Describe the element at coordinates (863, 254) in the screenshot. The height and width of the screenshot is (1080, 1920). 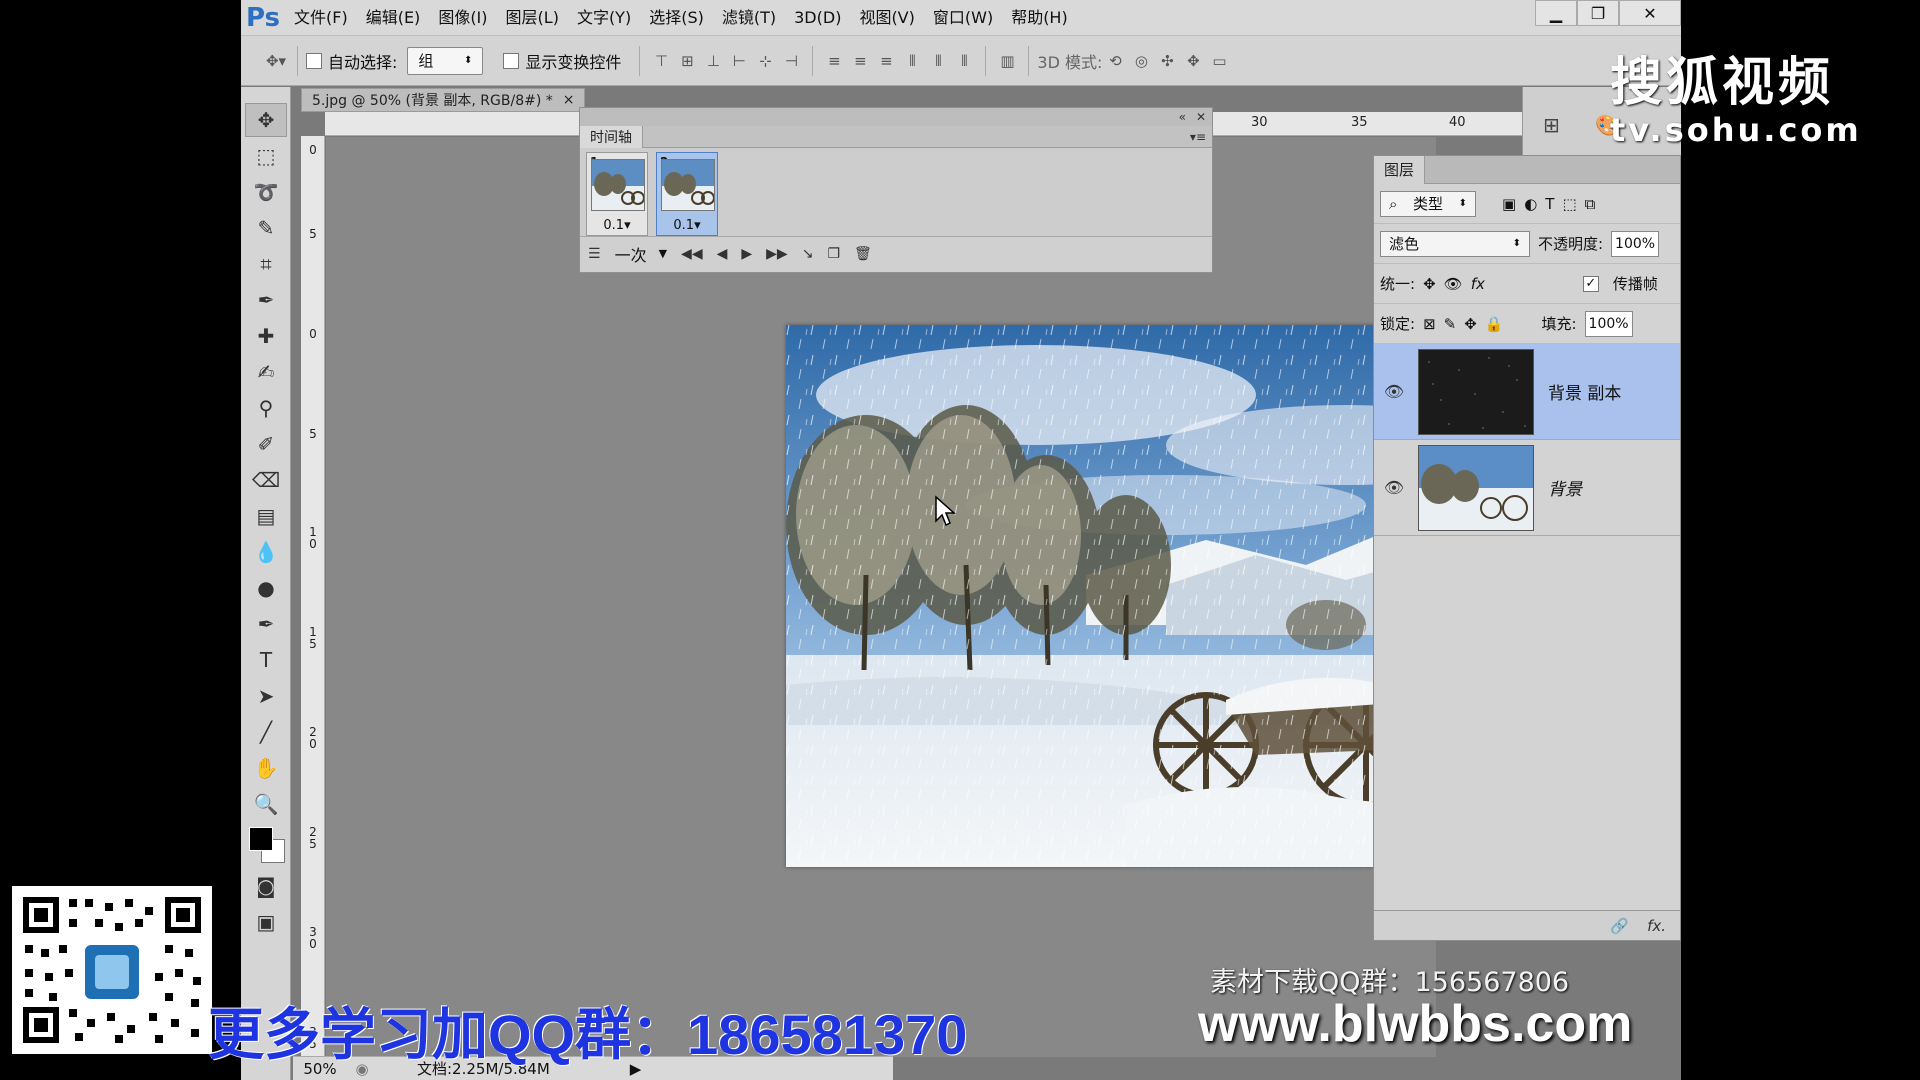
I see `delete-frame-icon: 🗑` at that location.